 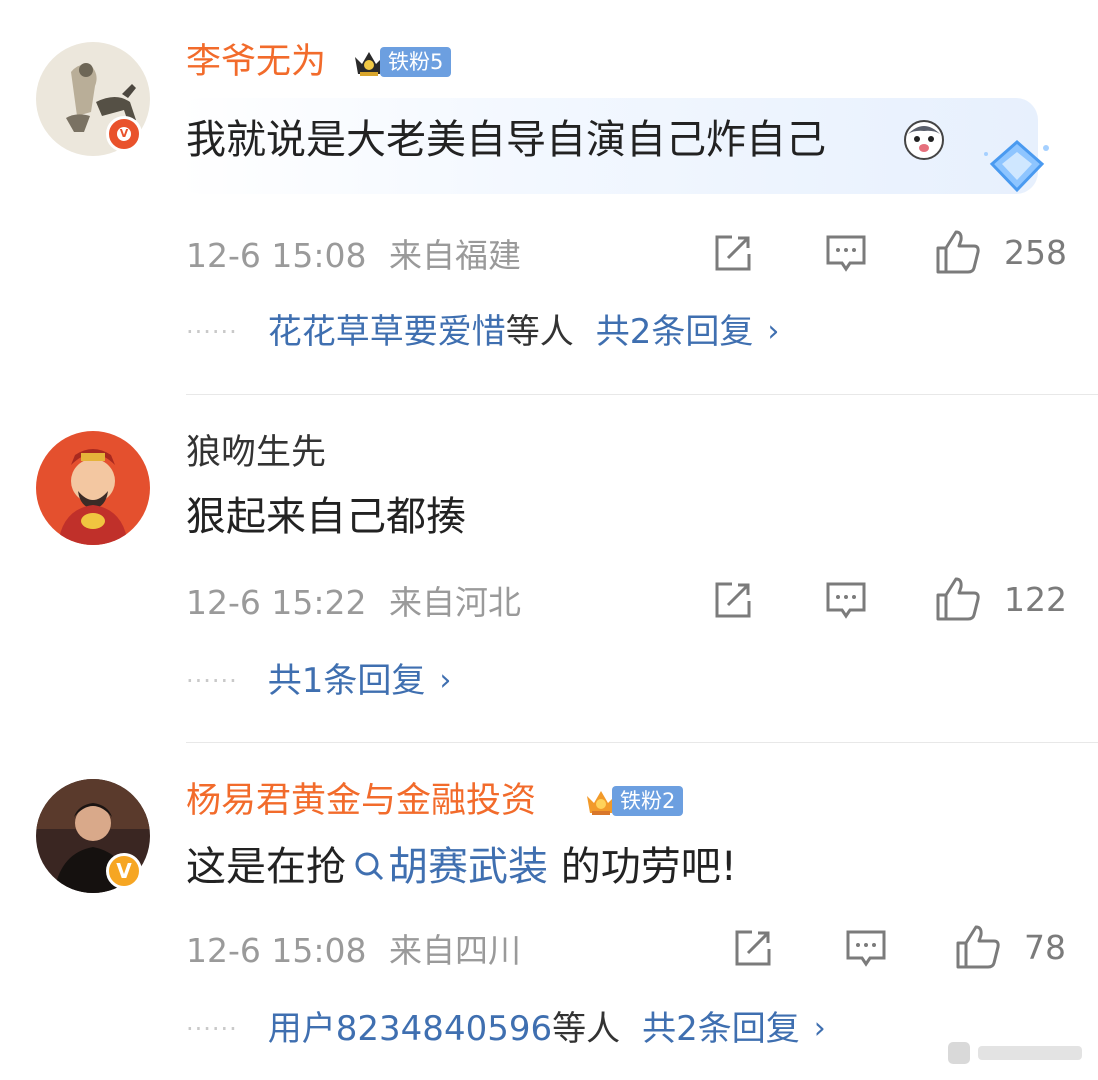 I want to click on fan-badge-label: 铁粉2, so click(x=648, y=801).